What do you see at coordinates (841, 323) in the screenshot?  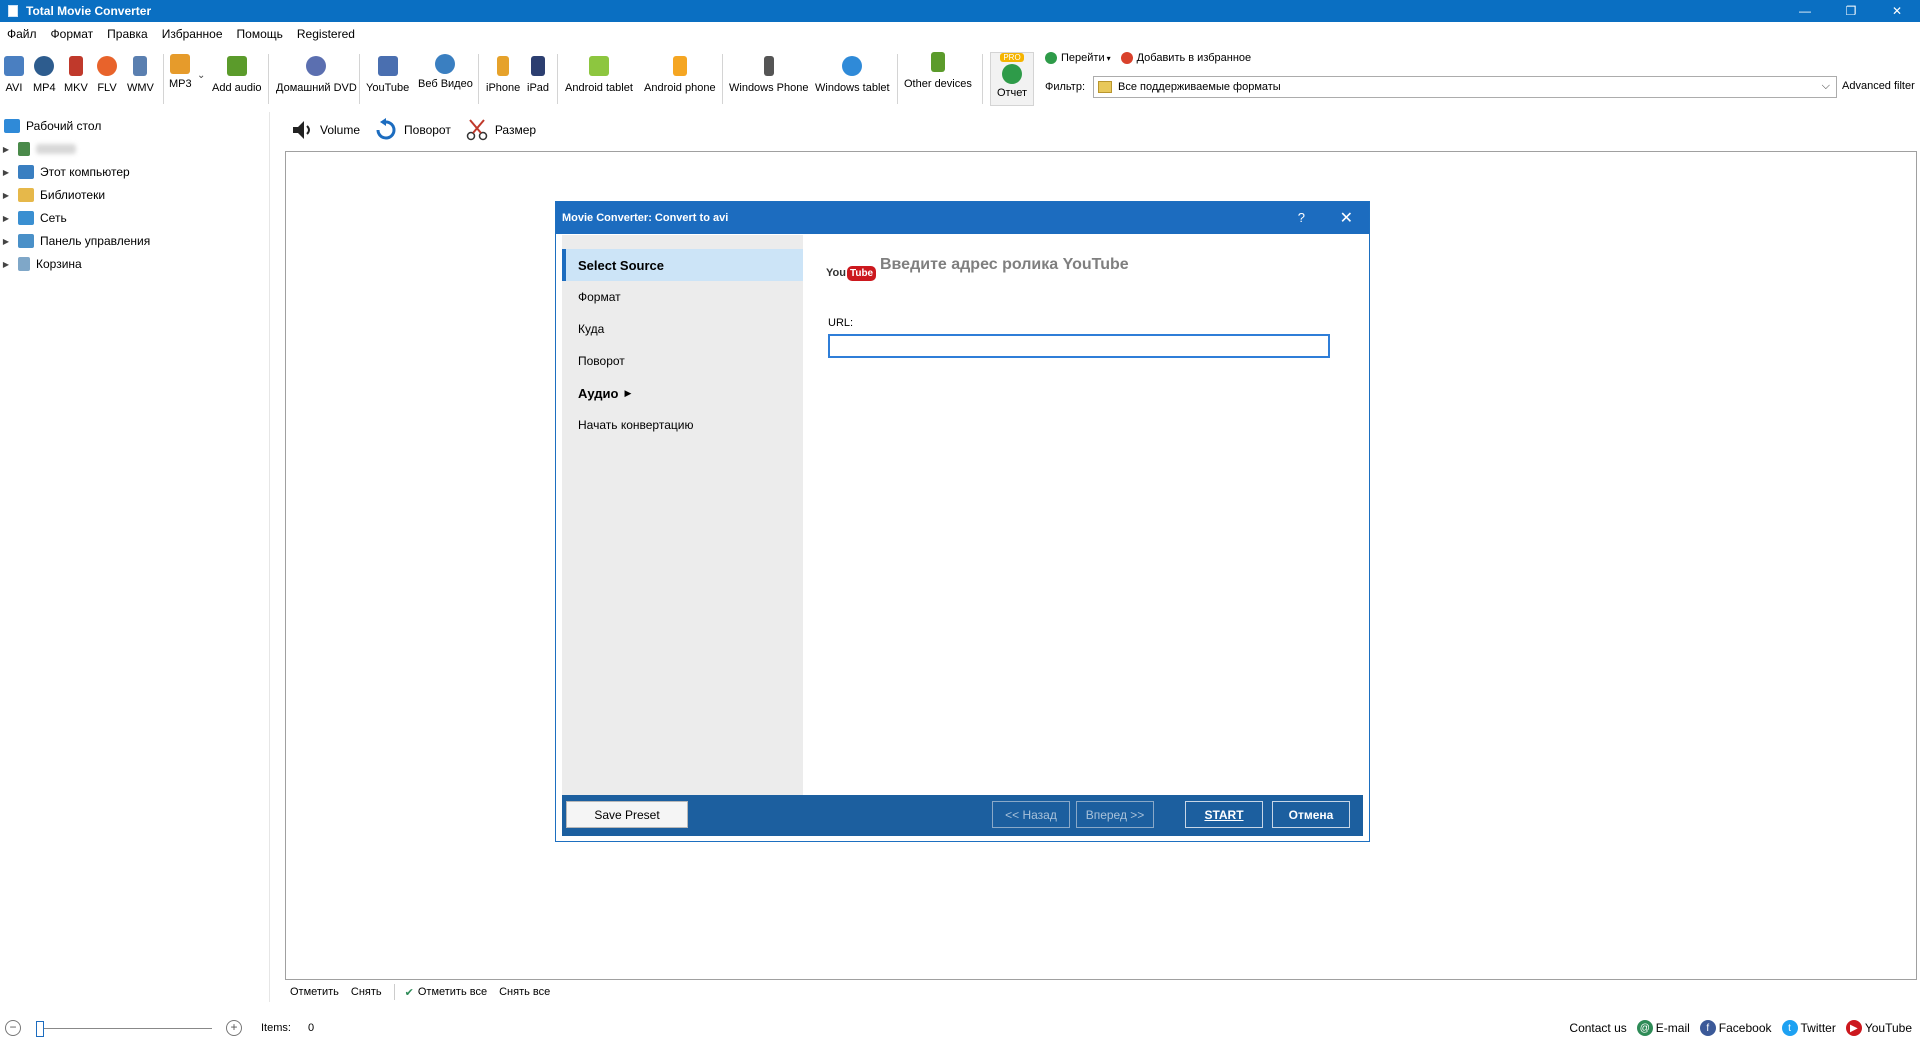 I see `url-label: URL:` at bounding box center [841, 323].